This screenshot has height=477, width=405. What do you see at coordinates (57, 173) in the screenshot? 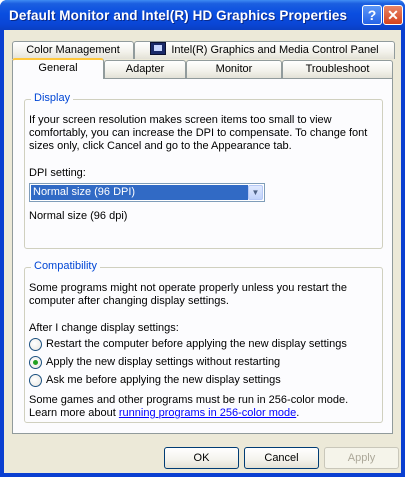
I see `dpi-setting-label: DPI setting:` at bounding box center [57, 173].